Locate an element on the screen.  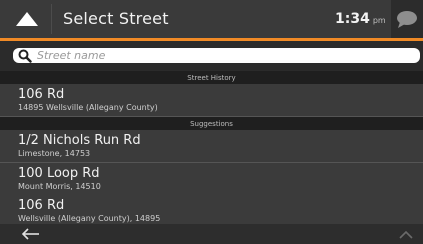
page-title: Select Street is located at coordinates (116, 18).